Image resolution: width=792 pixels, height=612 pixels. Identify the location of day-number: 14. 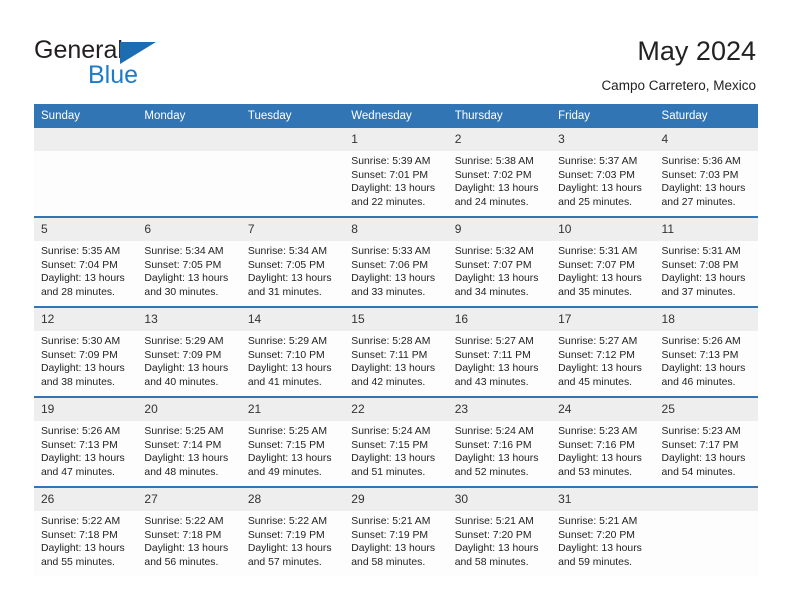
(292, 319).